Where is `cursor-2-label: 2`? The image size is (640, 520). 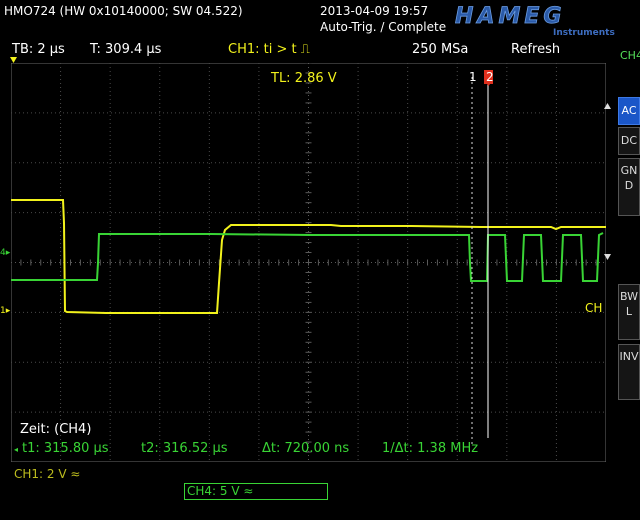 cursor-2-label: 2 is located at coordinates (490, 77).